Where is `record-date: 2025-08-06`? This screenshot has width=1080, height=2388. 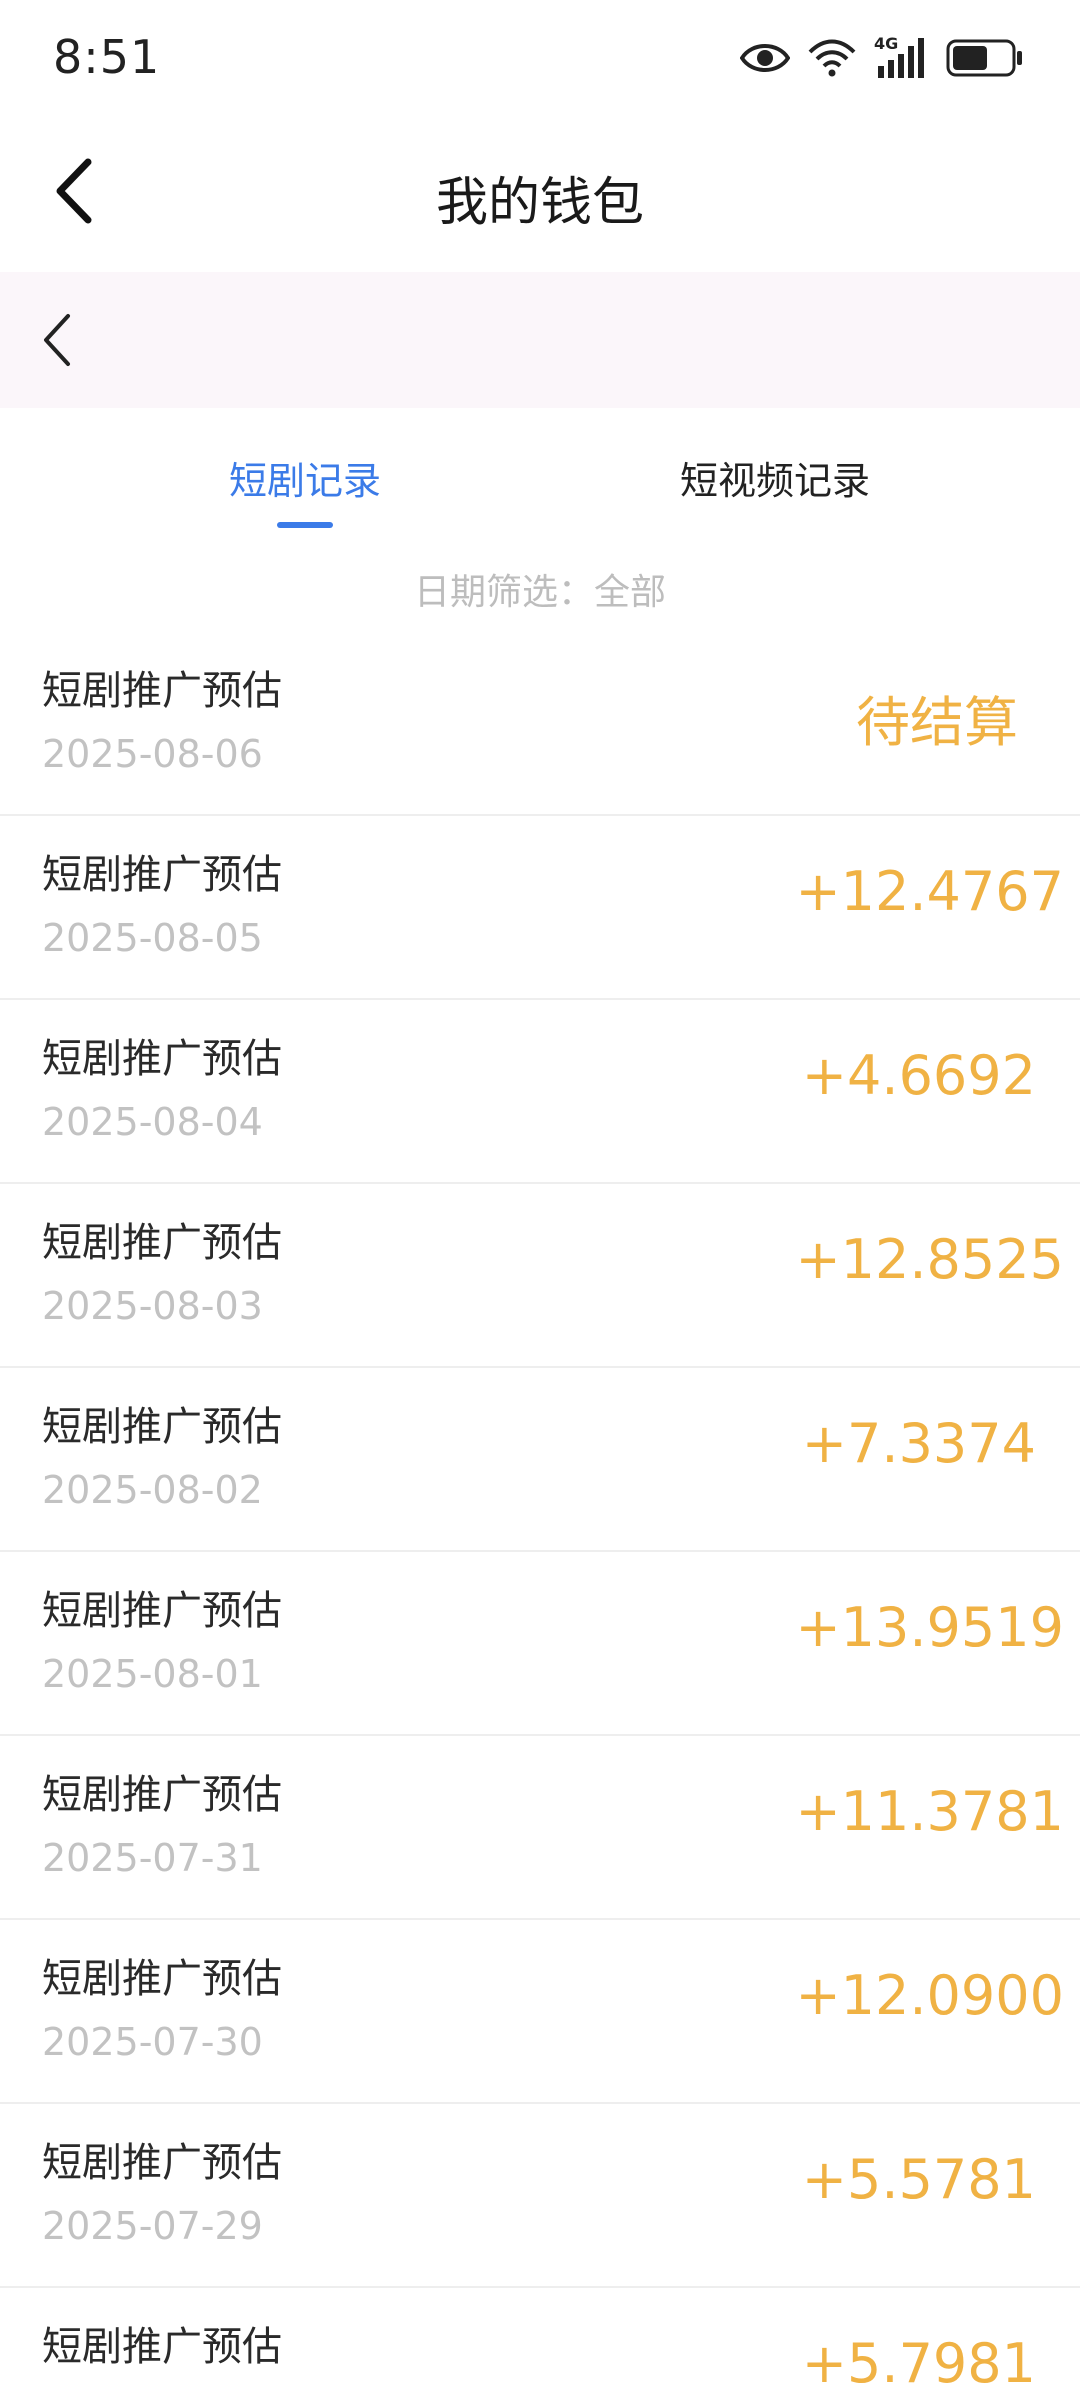 record-date: 2025-08-06 is located at coordinates (152, 754).